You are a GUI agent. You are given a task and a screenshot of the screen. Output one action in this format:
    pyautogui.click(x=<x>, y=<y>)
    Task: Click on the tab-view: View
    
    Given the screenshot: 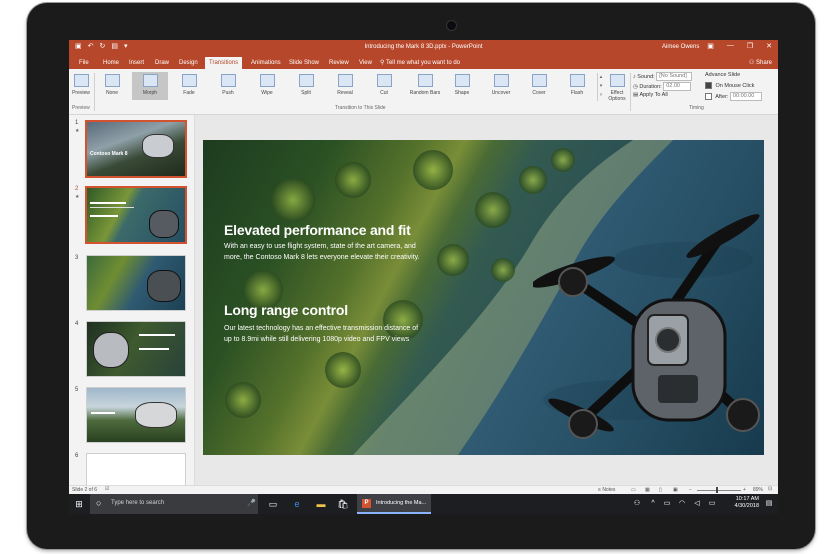 What is the action you would take?
    pyautogui.click(x=365, y=63)
    